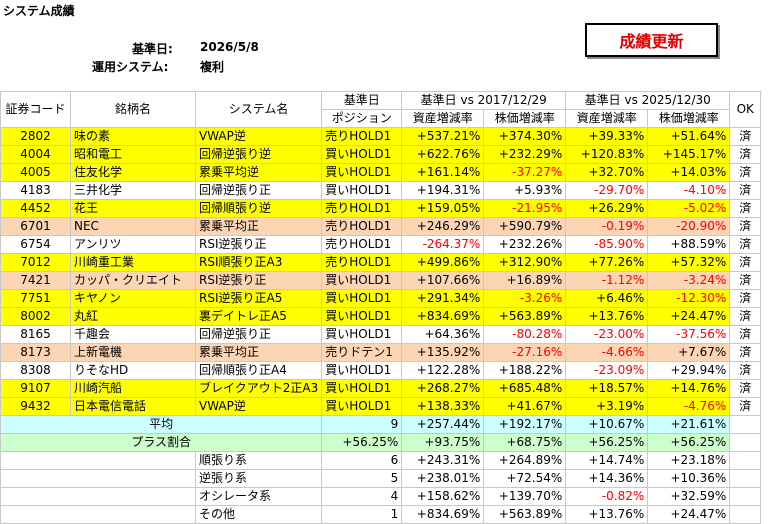 Image resolution: width=782 pixels, height=524 pixels. Describe the element at coordinates (443, 136) in the screenshot. I see `cell-asset1: +537.21%` at that location.